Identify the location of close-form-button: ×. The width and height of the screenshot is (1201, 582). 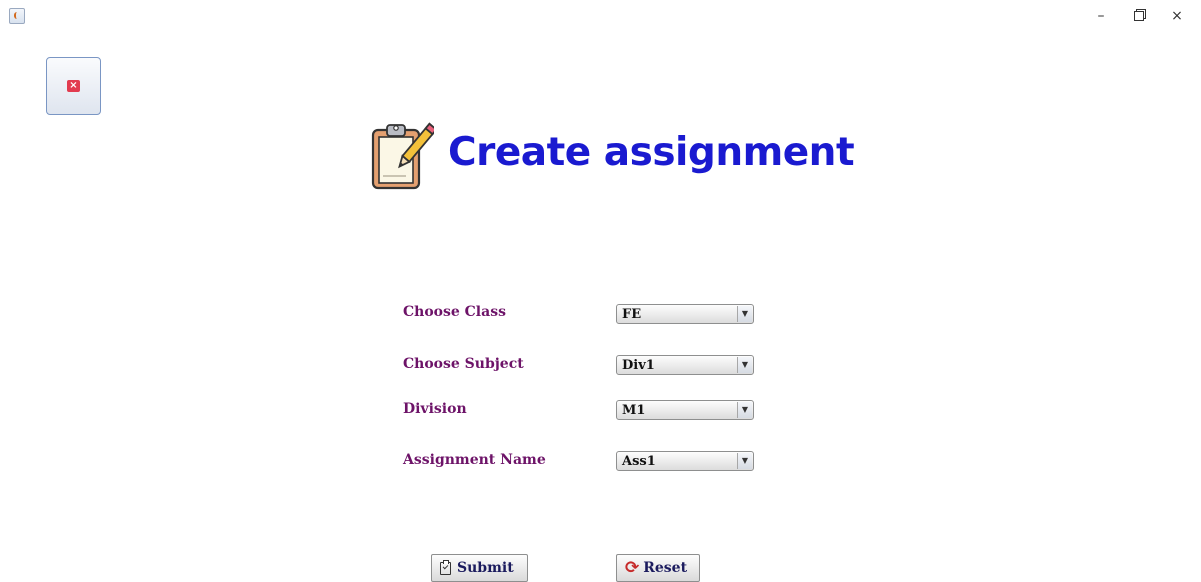
(73, 86).